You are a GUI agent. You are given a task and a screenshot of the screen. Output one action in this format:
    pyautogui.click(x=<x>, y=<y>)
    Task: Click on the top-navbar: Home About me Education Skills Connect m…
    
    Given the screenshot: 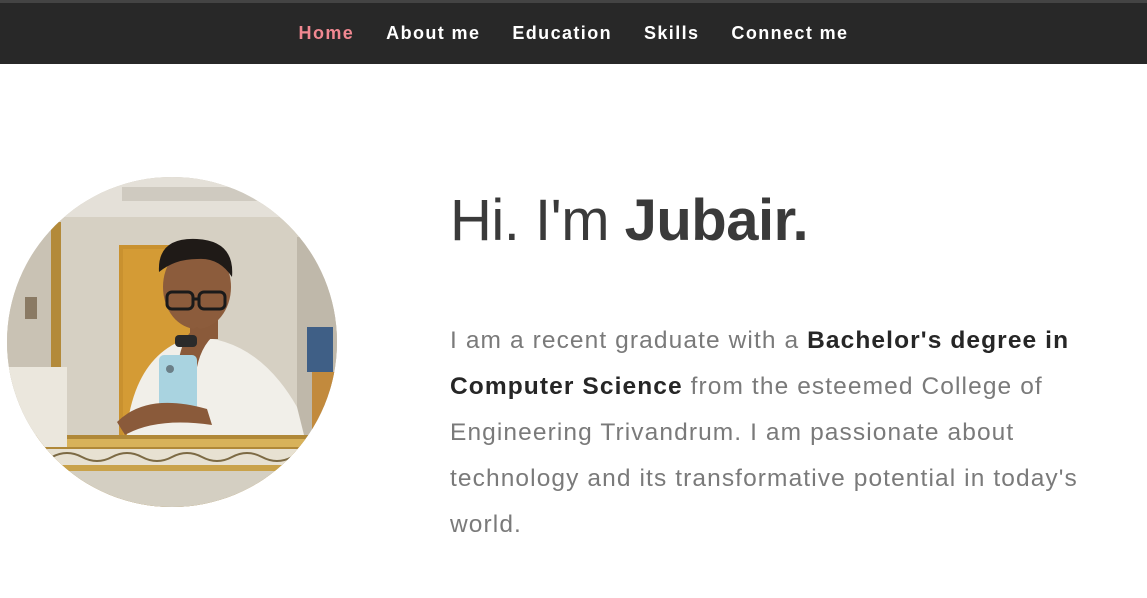 What is the action you would take?
    pyautogui.click(x=573, y=32)
    